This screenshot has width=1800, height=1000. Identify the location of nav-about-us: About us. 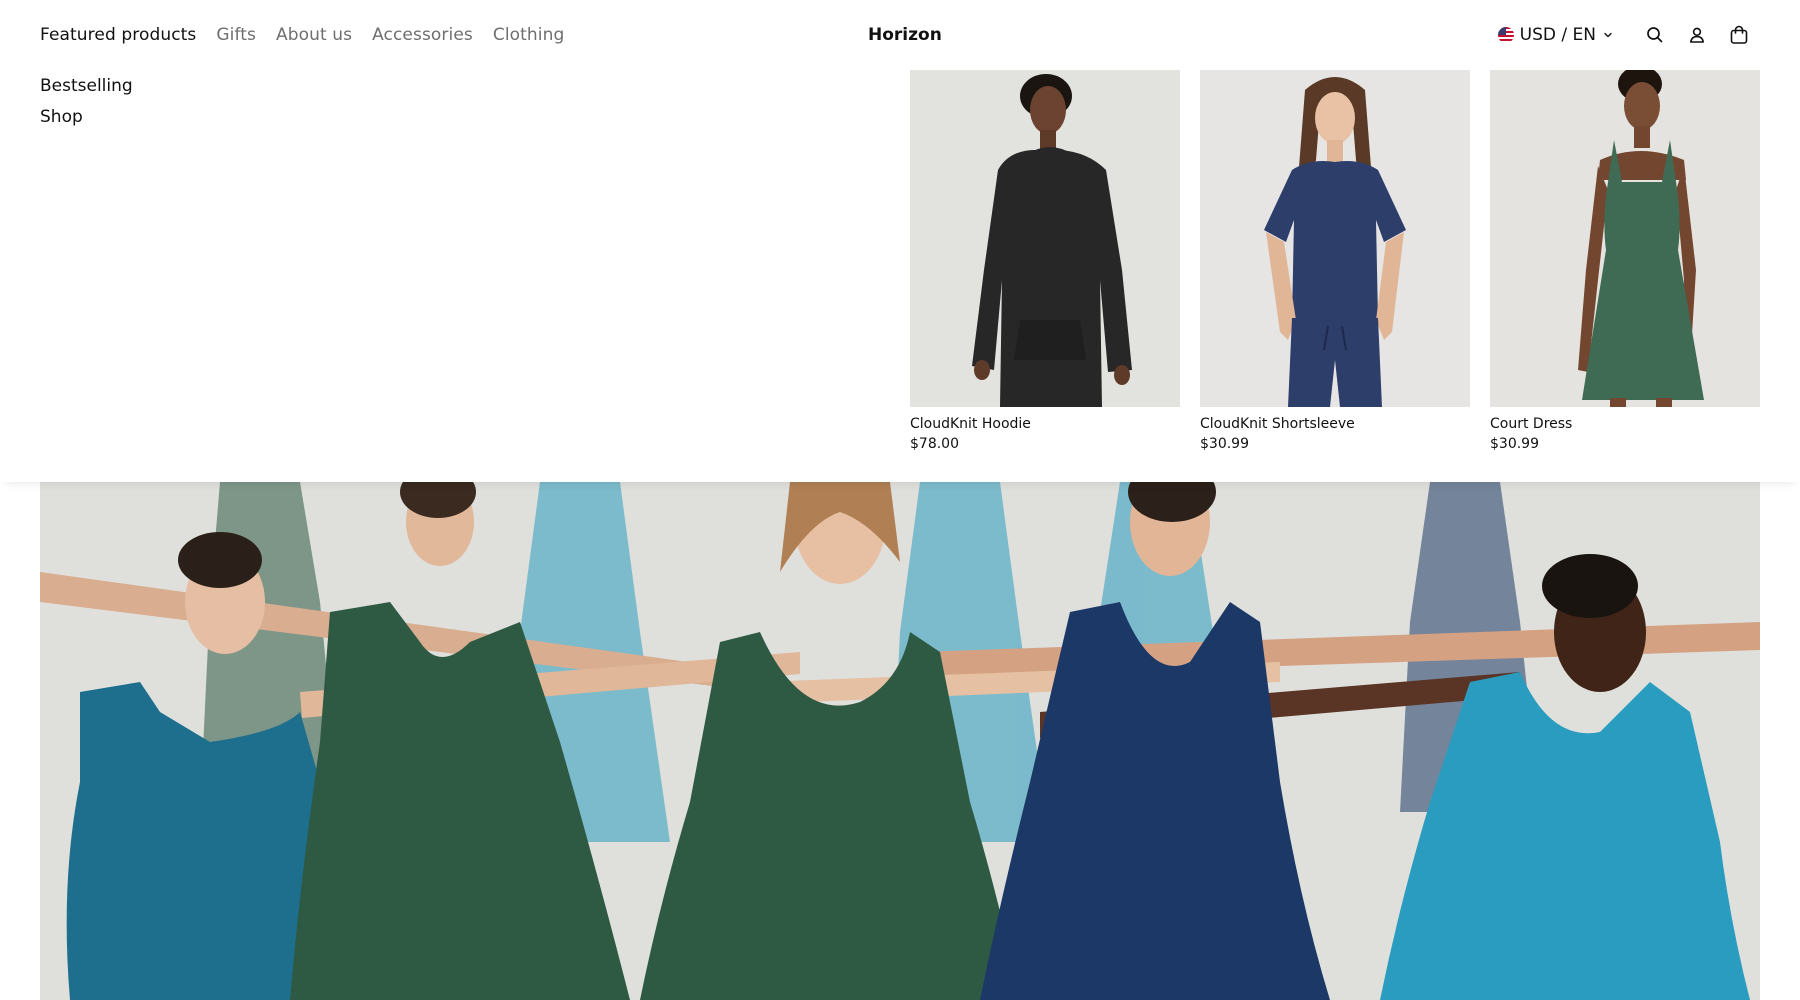
(314, 35).